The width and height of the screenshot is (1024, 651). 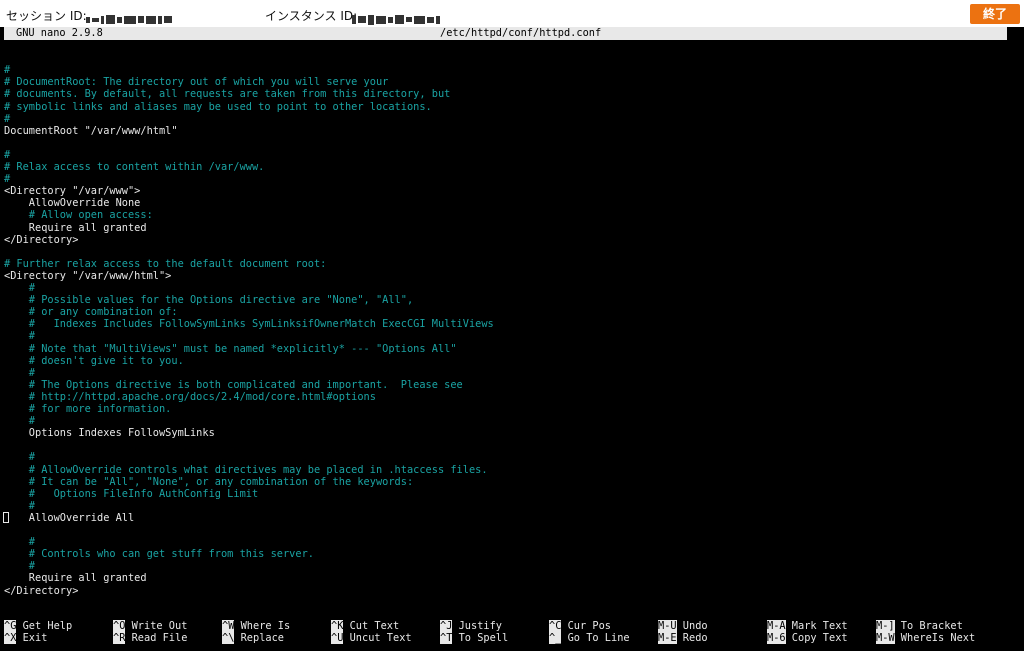 What do you see at coordinates (337, 638) in the screenshot?
I see `shortcut-key: ^U` at bounding box center [337, 638].